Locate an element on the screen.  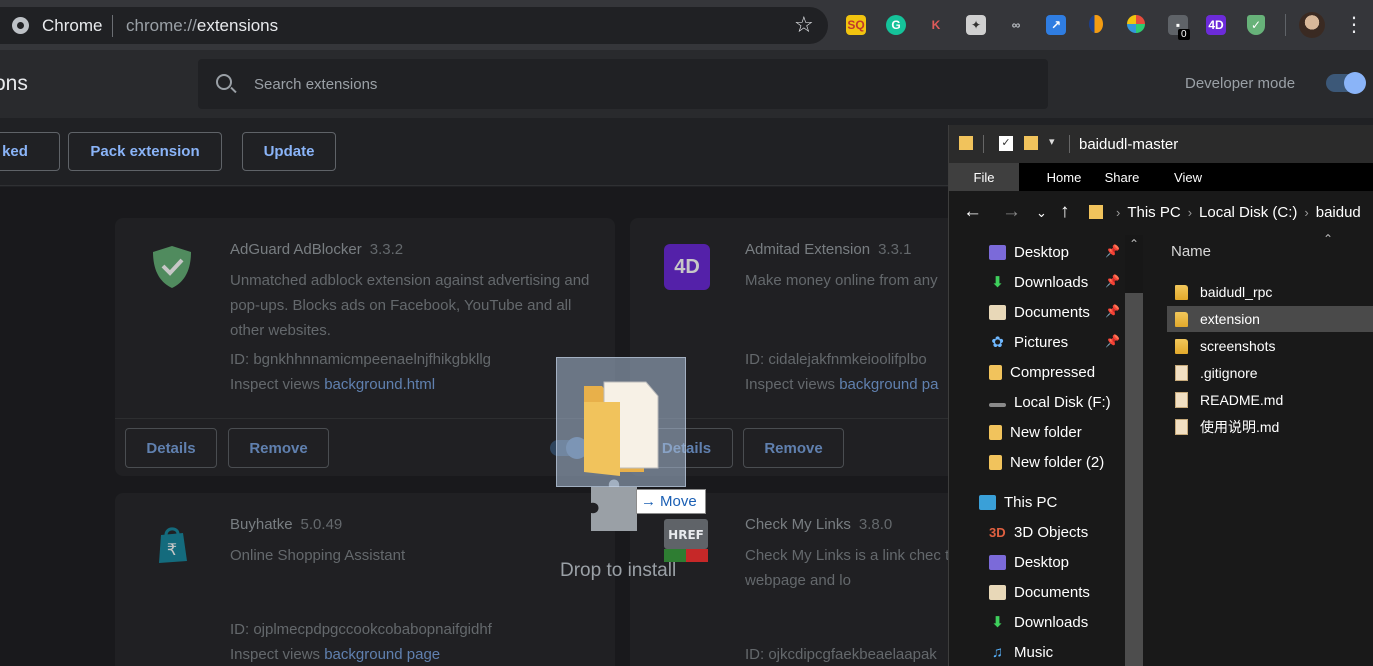
nav-item-local-disk-f: Local Disk (F:) is located at coordinates (1050, 402).